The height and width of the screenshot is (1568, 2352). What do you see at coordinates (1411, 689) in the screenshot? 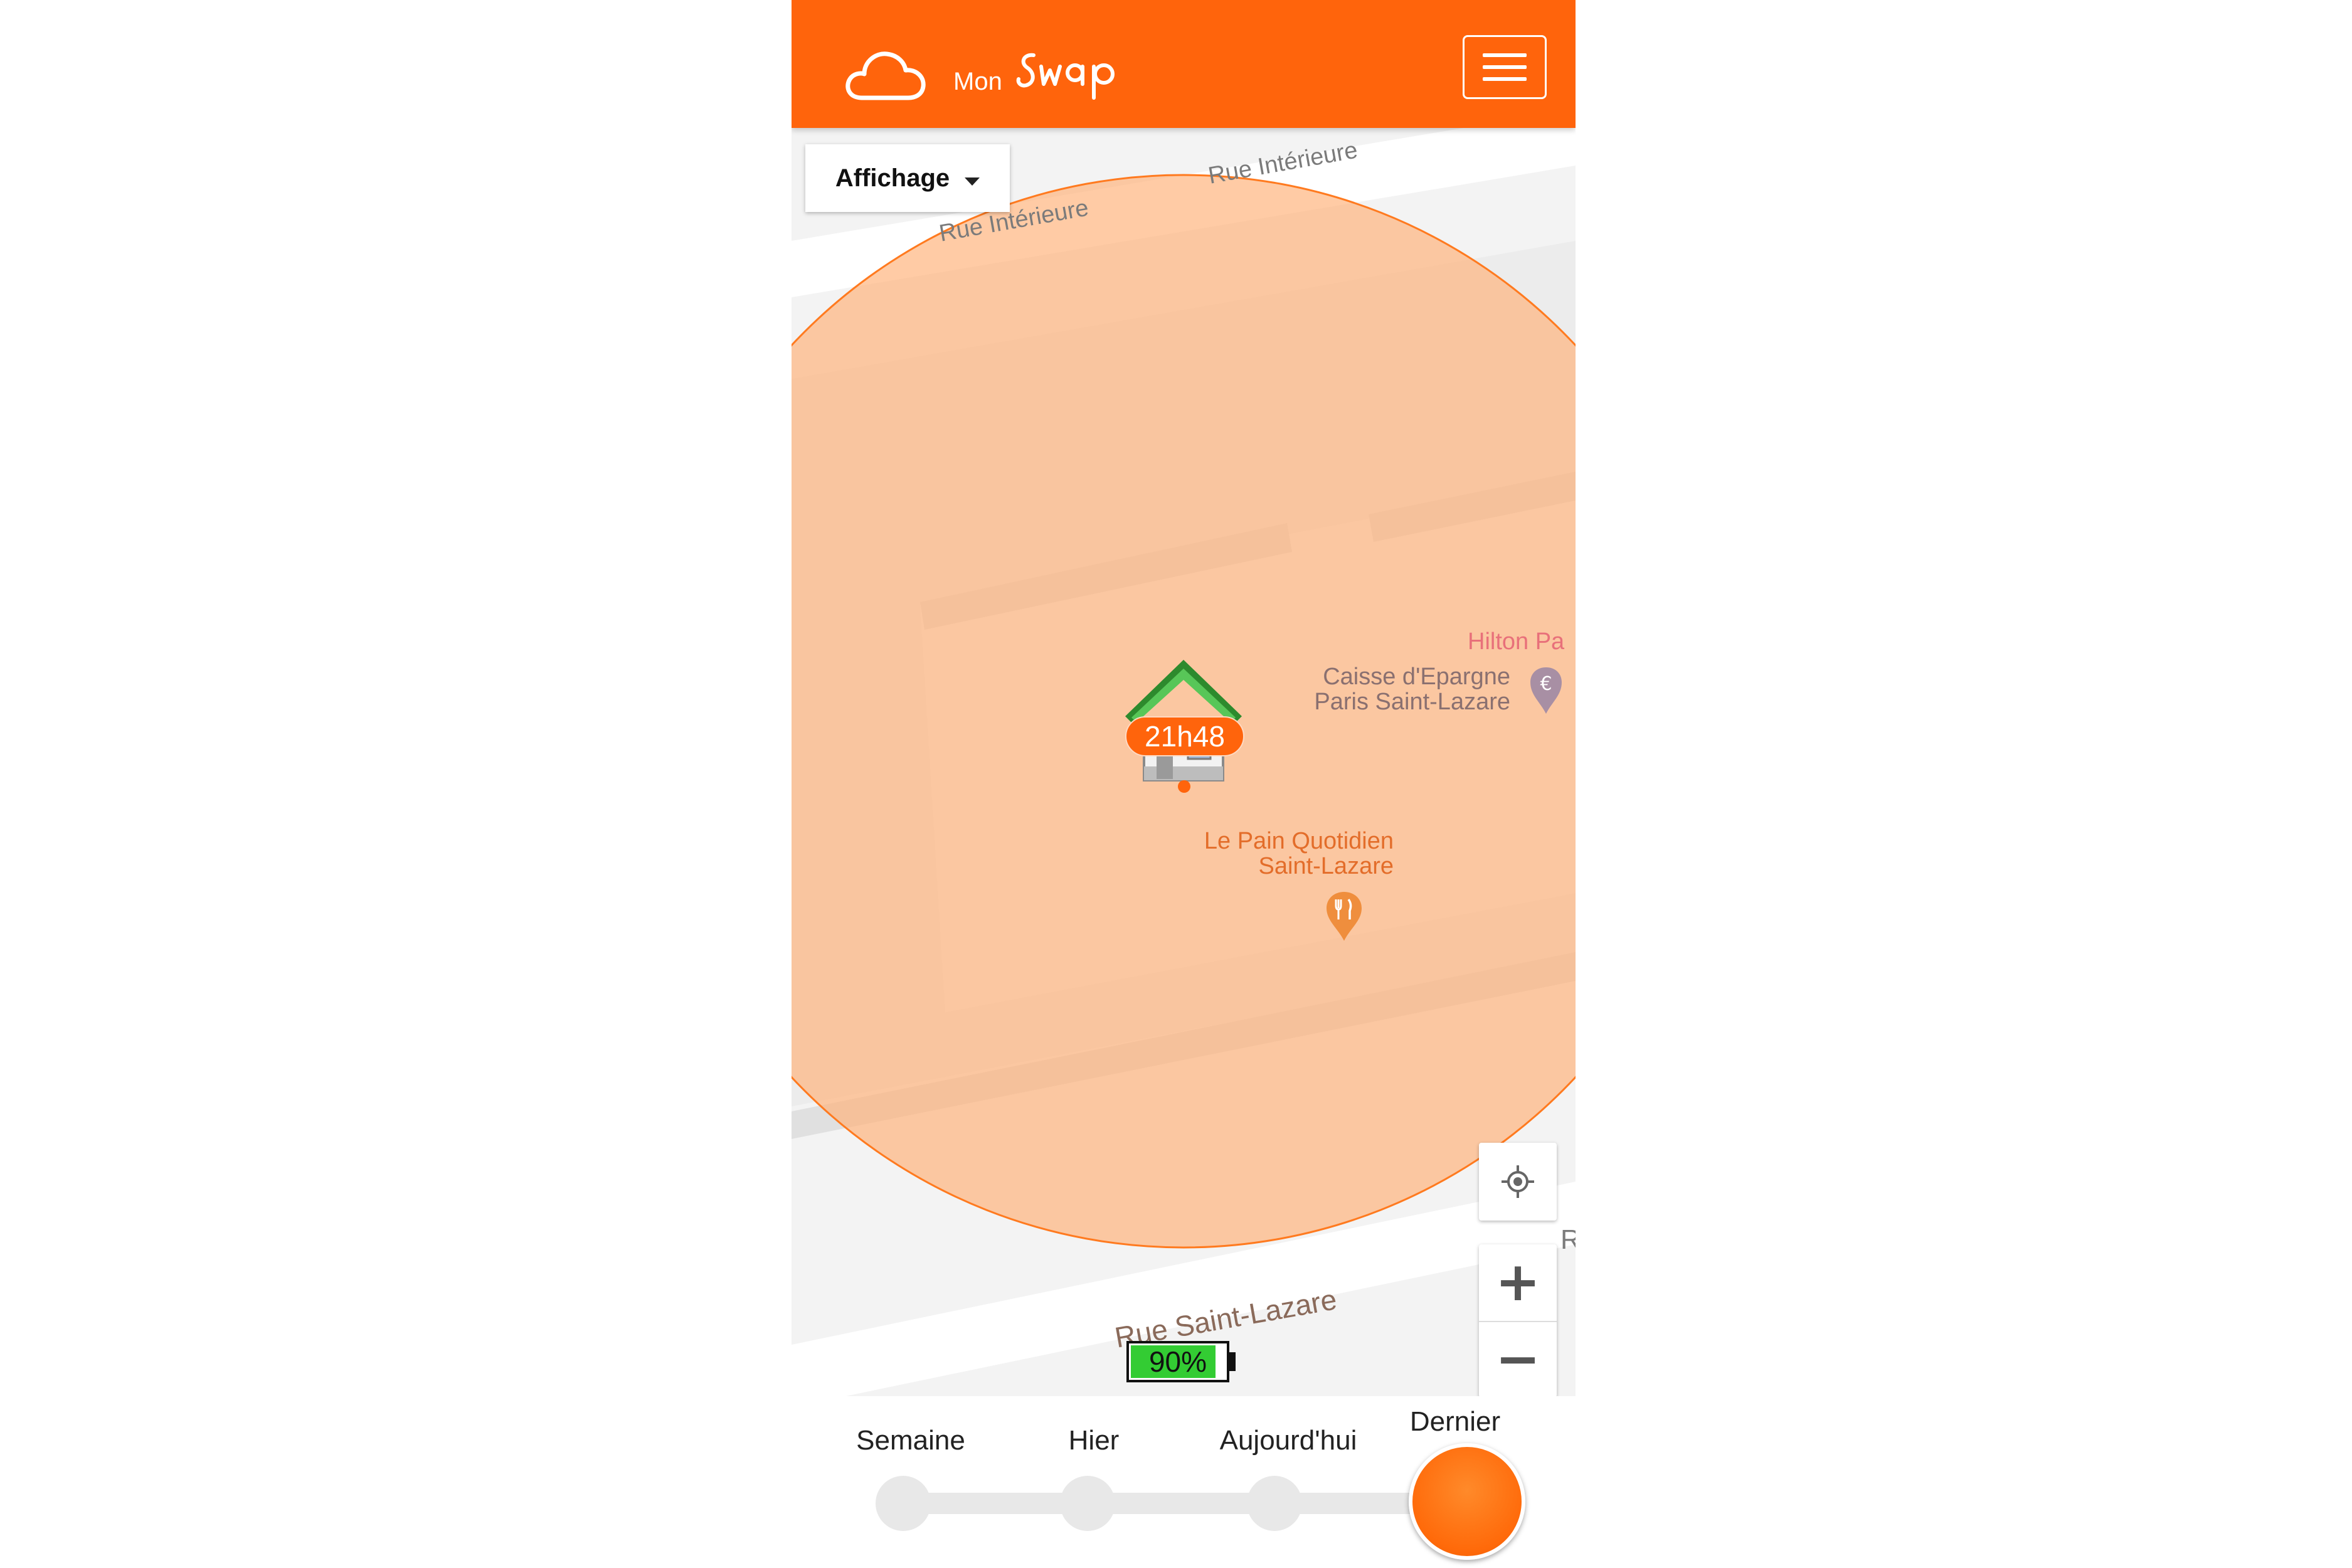
I see `poi-label-bank: Caisse d'Epargne Paris Saint-Lazare` at bounding box center [1411, 689].